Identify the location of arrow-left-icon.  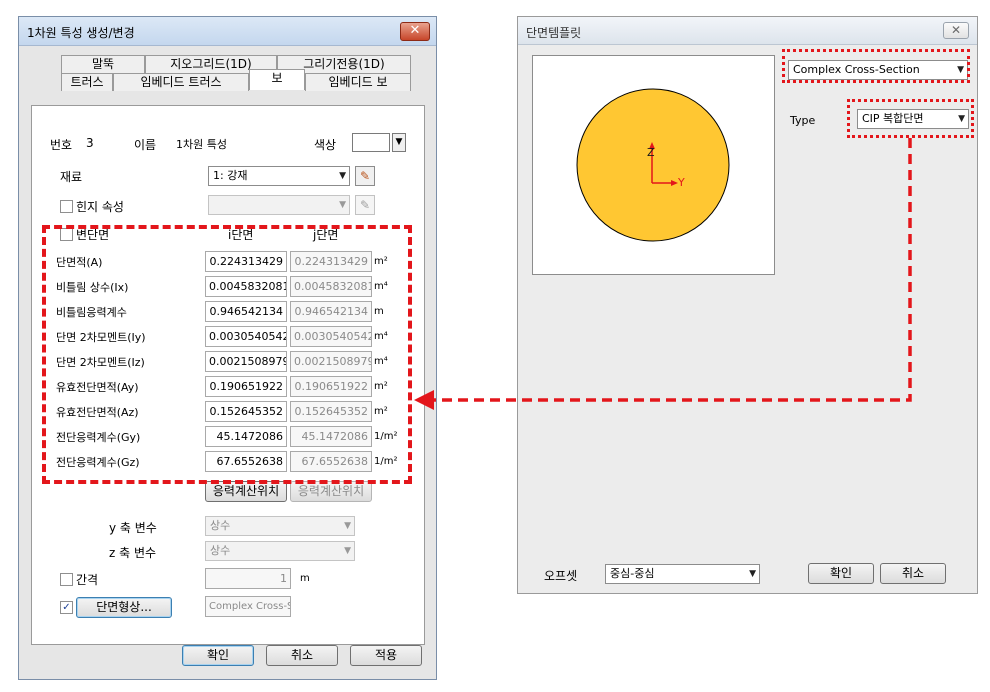
(424, 400).